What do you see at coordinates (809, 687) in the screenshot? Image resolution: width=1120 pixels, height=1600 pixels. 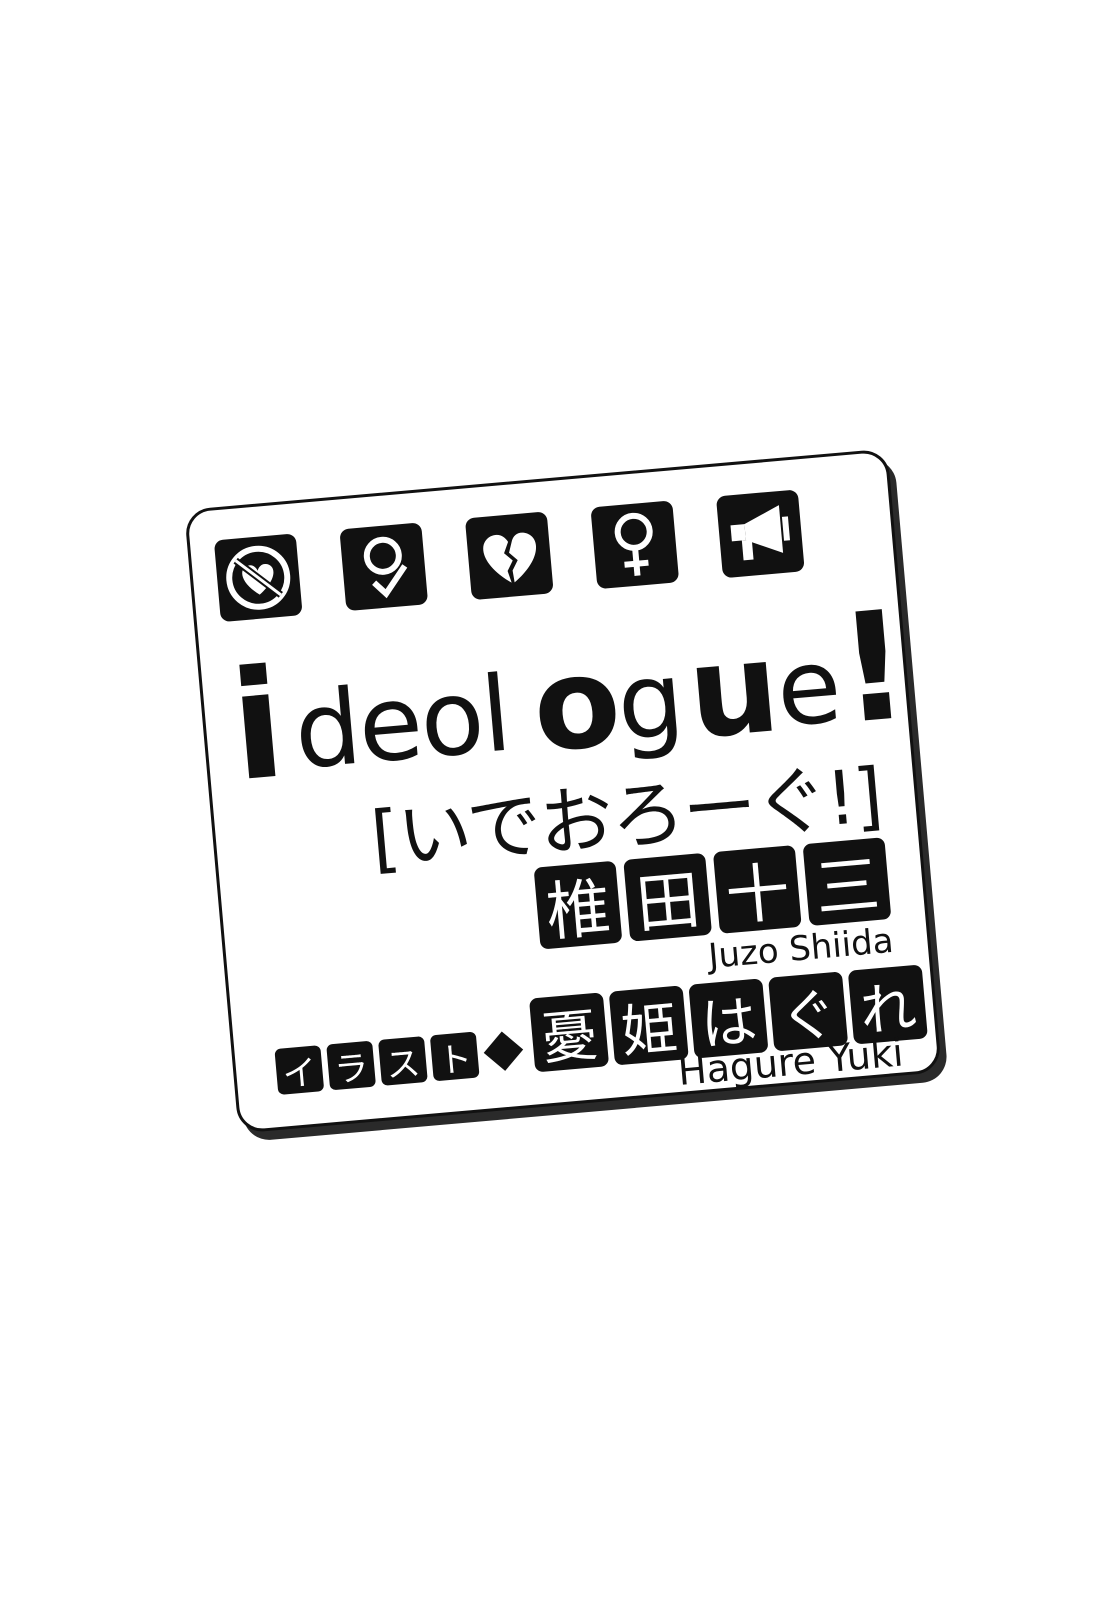 I see `title-letter-e: e` at bounding box center [809, 687].